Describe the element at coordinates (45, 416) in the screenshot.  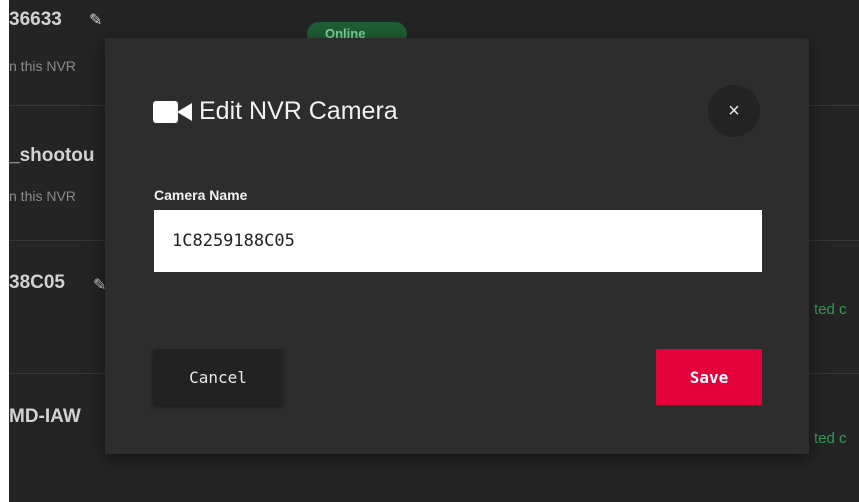
I see `camera-name-text: MD-IAW` at that location.